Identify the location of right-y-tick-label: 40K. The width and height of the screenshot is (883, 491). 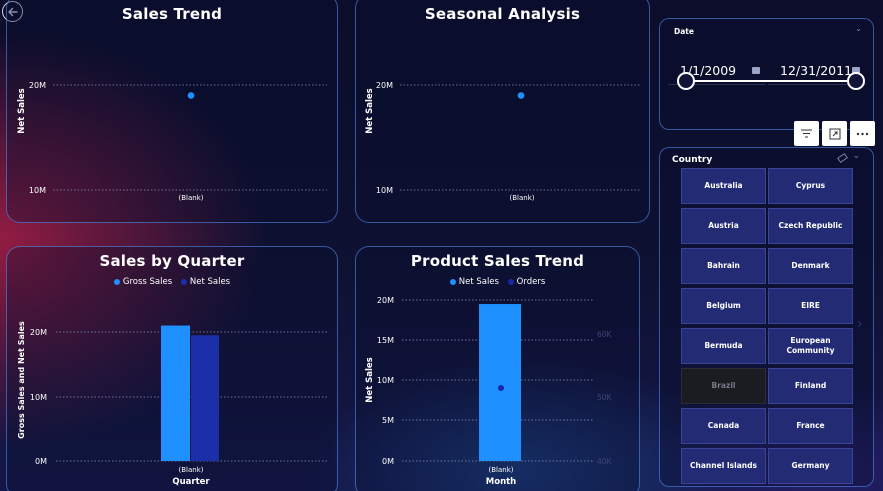
(605, 461).